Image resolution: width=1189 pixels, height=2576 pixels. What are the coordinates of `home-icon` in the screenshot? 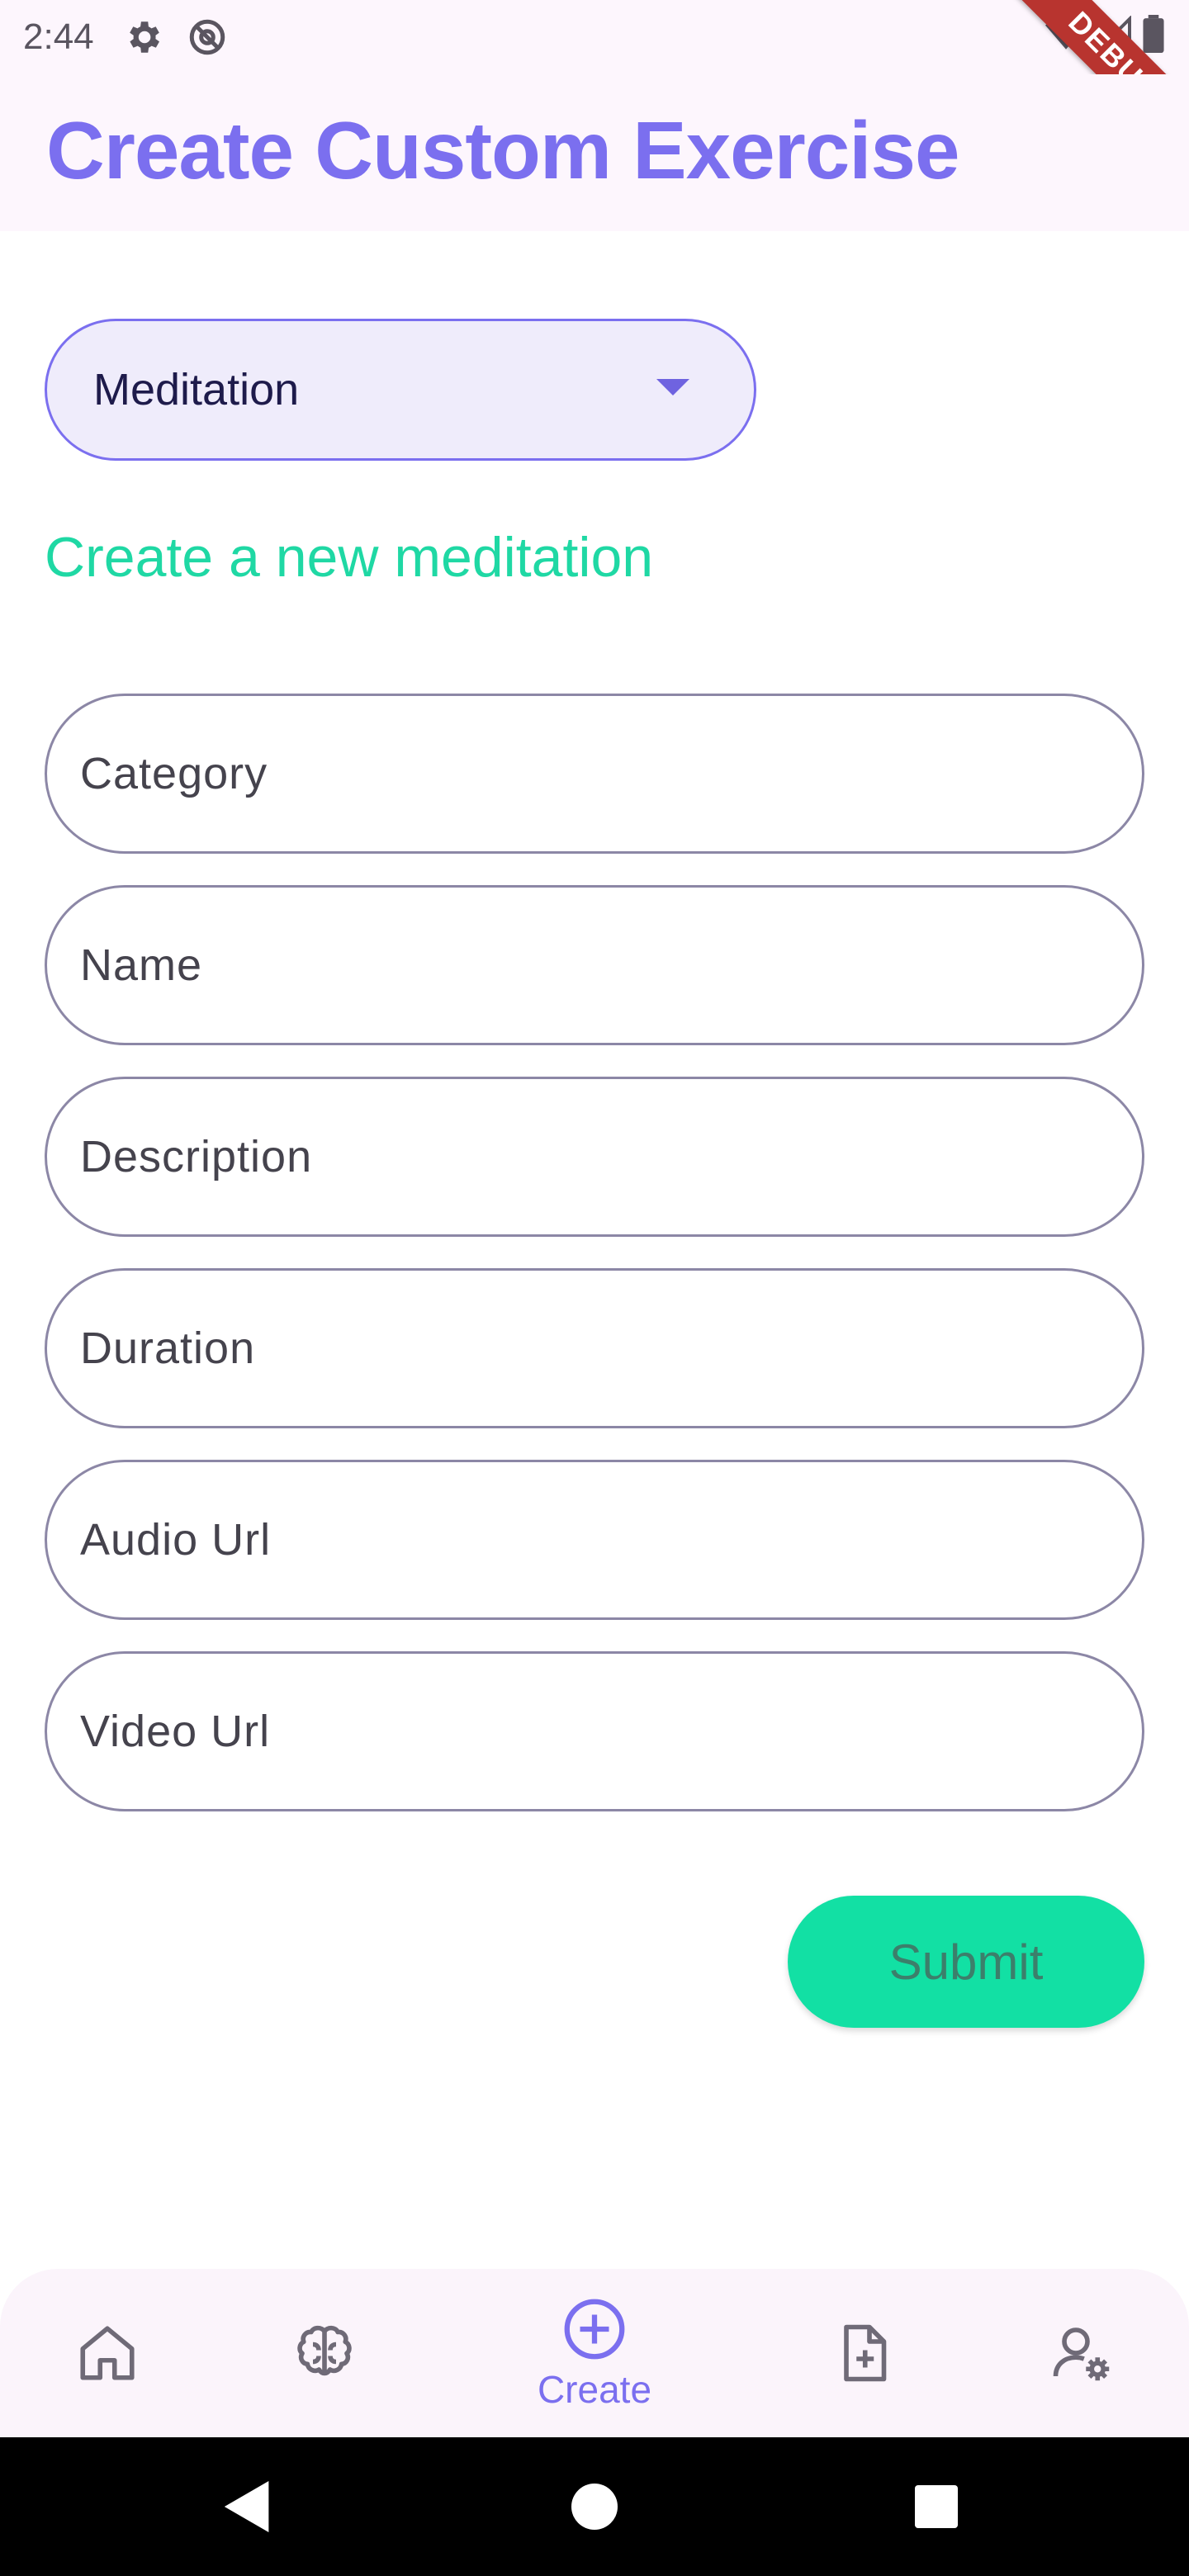 It's located at (107, 2353).